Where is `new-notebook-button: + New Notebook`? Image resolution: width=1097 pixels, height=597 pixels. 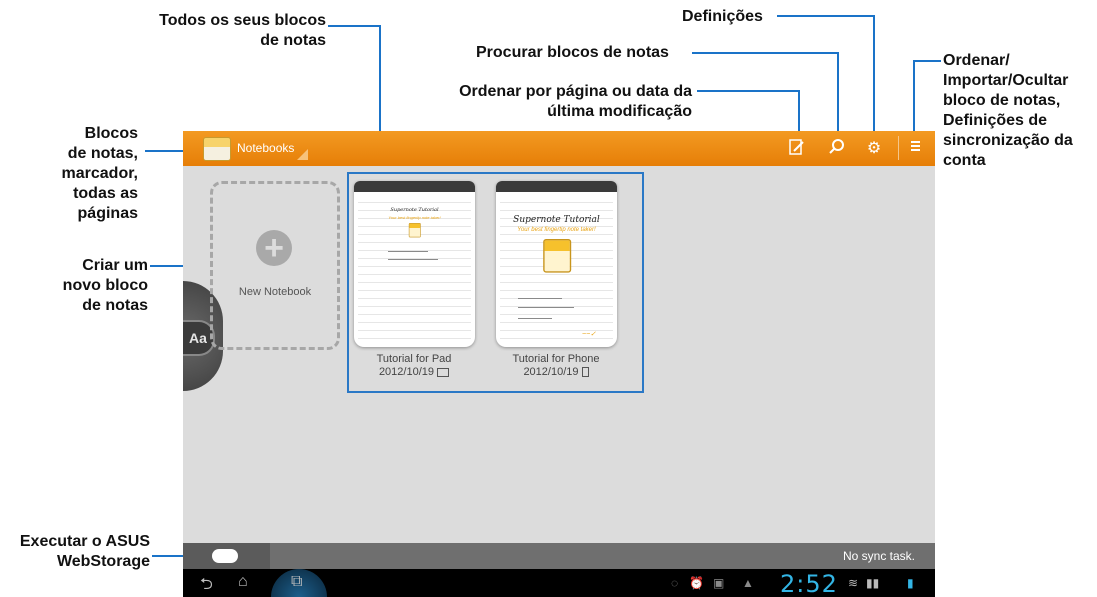 new-notebook-button: + New Notebook is located at coordinates (275, 265).